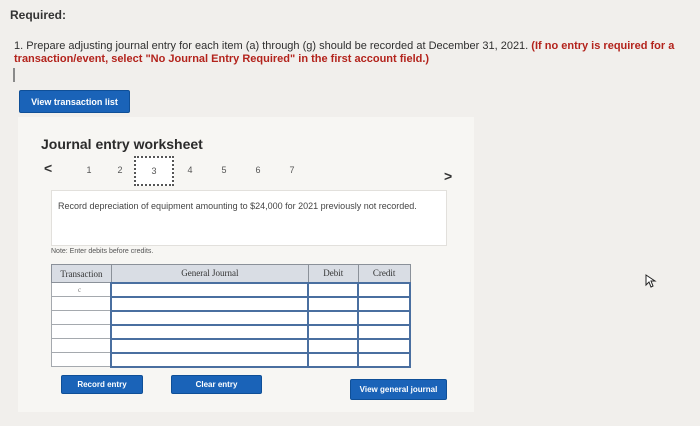 The image size is (700, 426). Describe the element at coordinates (14, 75) in the screenshot. I see `text-caret` at that location.